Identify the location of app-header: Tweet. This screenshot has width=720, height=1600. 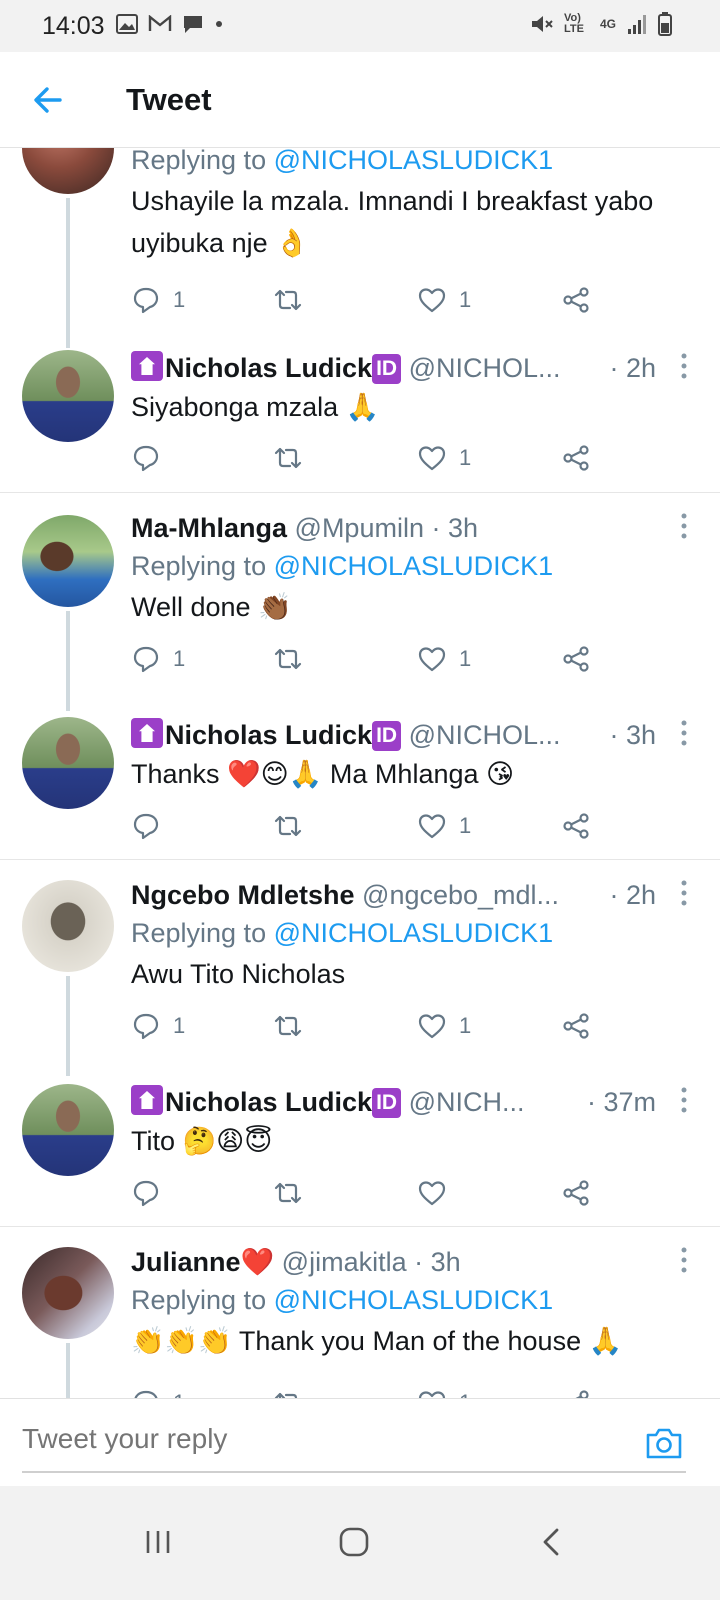
(360, 100).